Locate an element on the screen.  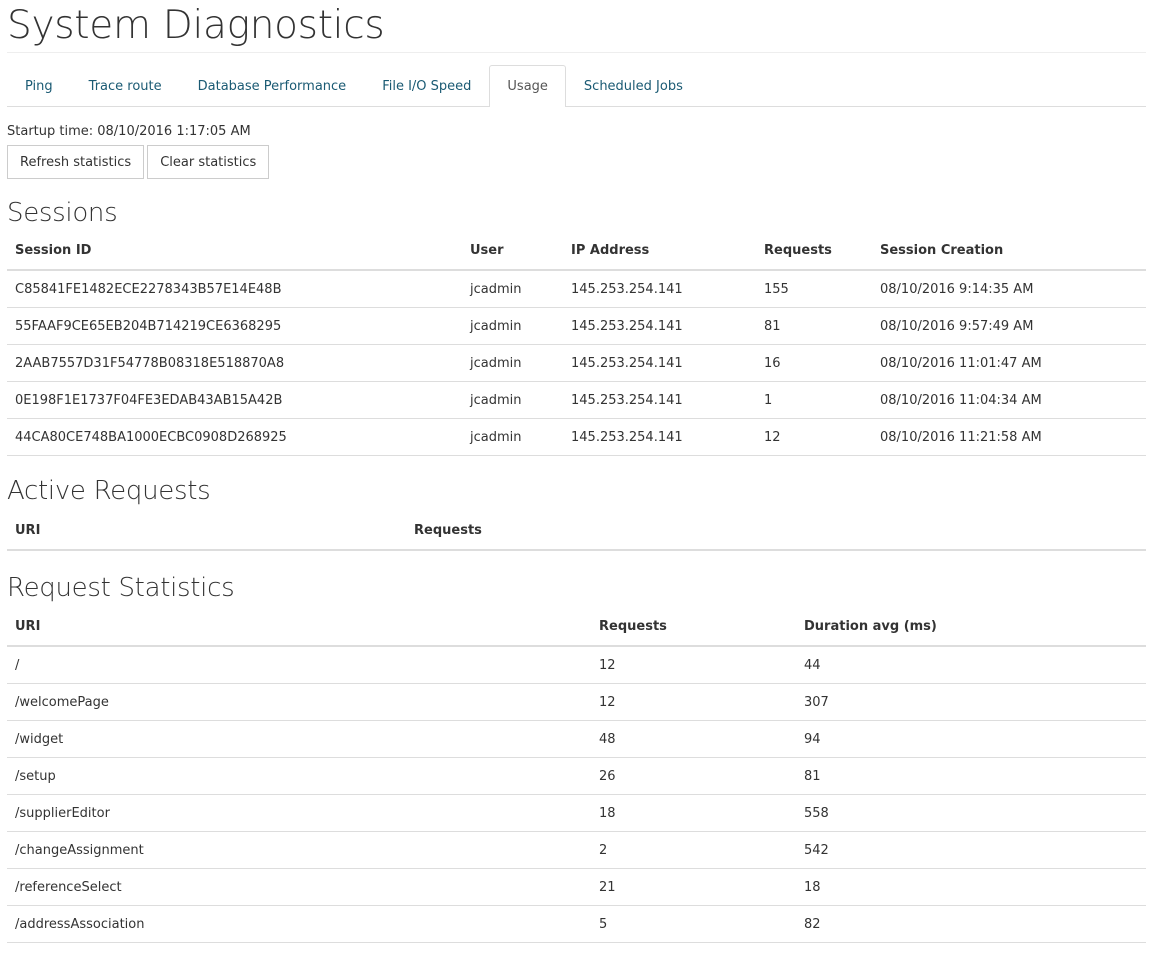
session-creation-cell: 08/10/2016 11:21:58 AM is located at coordinates (1009, 437).